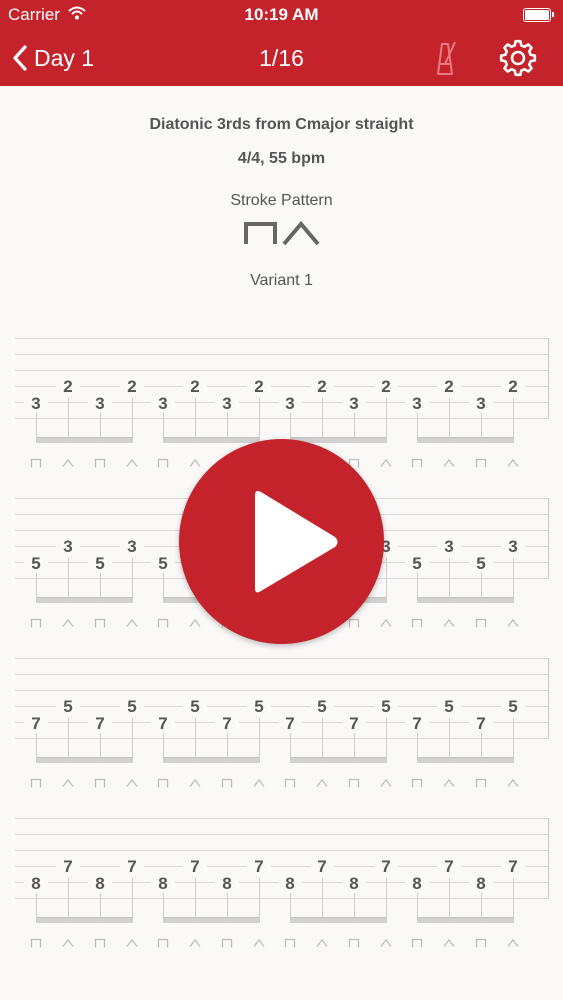 This screenshot has height=1000, width=563. I want to click on play-button, so click(281, 541).